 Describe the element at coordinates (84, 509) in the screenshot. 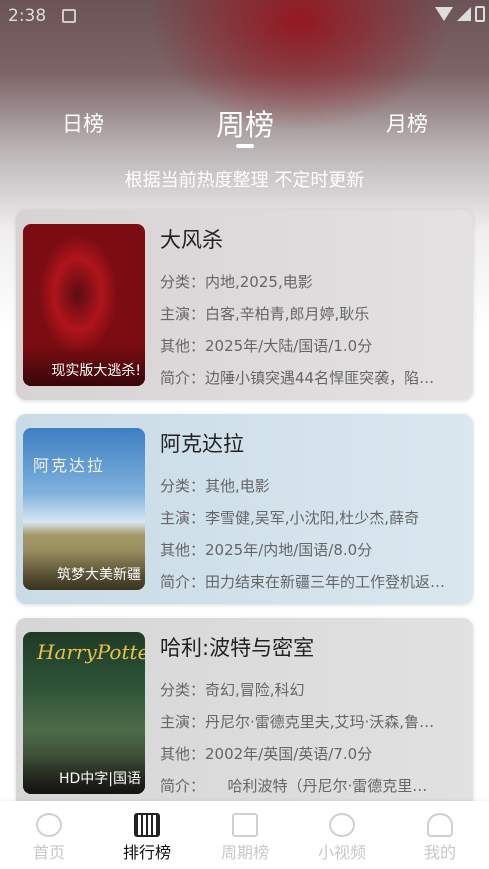

I see `movie-poster: 阿克达拉 筑梦大美新疆` at that location.